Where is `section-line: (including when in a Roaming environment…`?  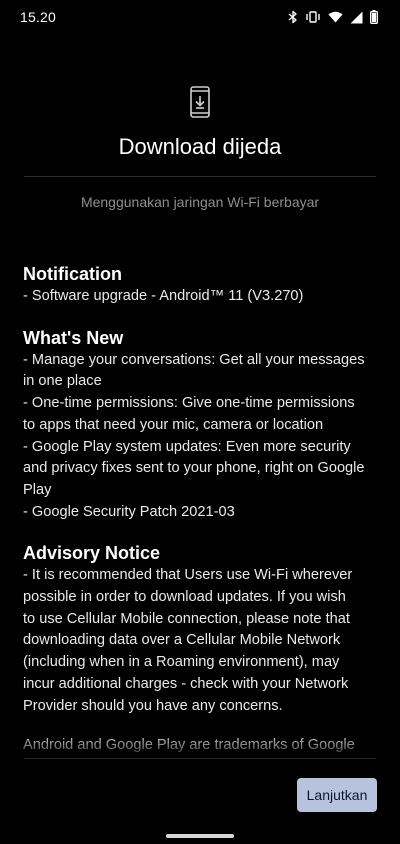
section-line: (including when in a Roaming environment… is located at coordinates (181, 662).